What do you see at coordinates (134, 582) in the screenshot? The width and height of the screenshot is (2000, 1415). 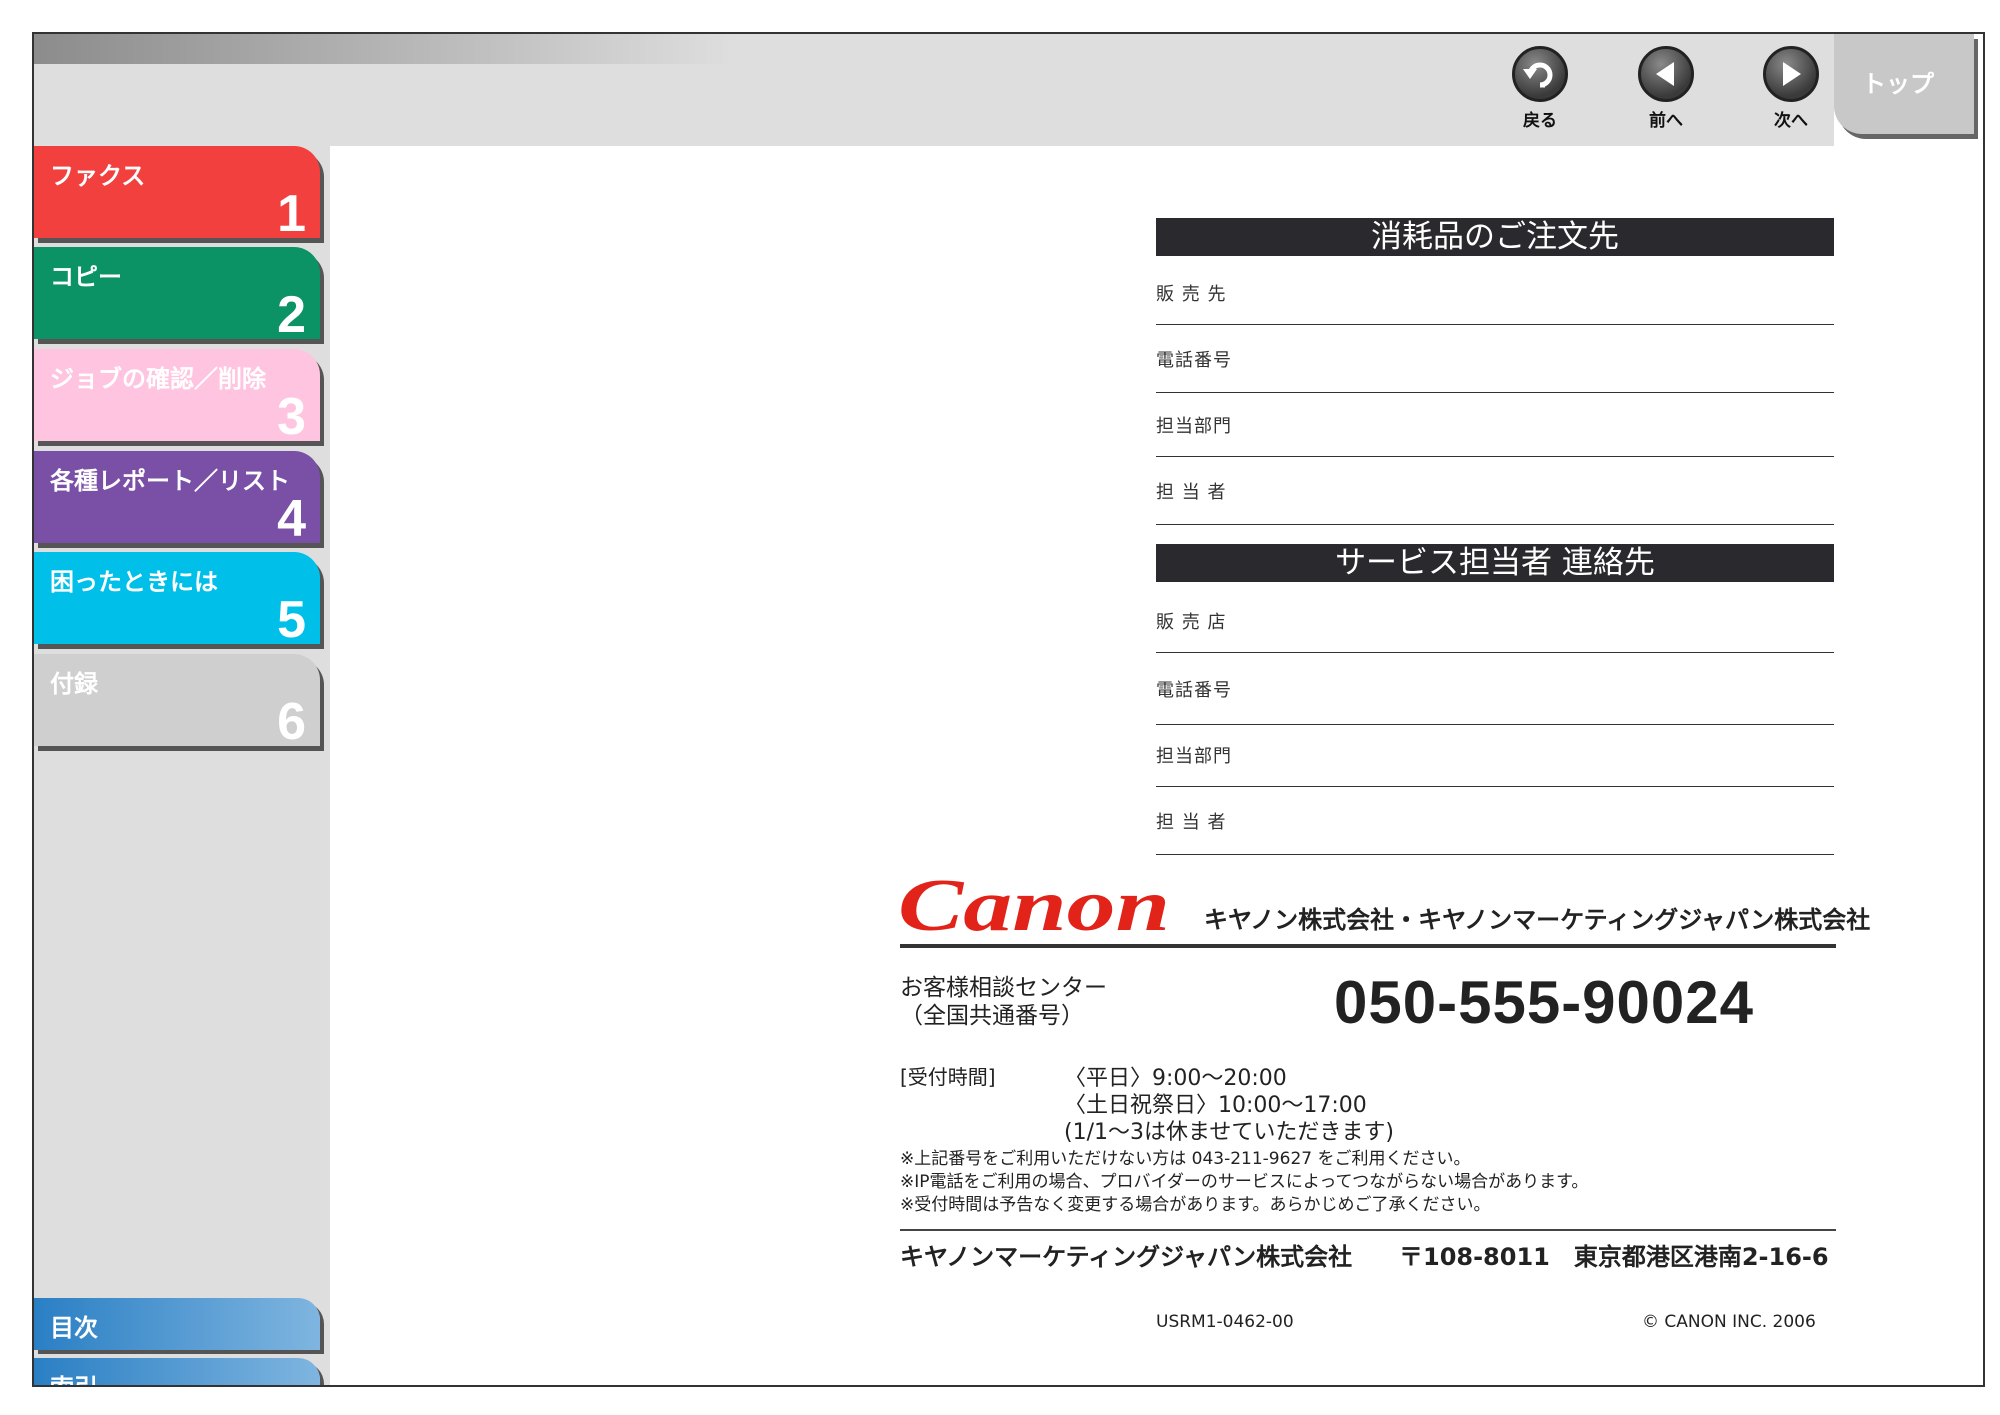 I see `chapter-title: 困ったときには` at bounding box center [134, 582].